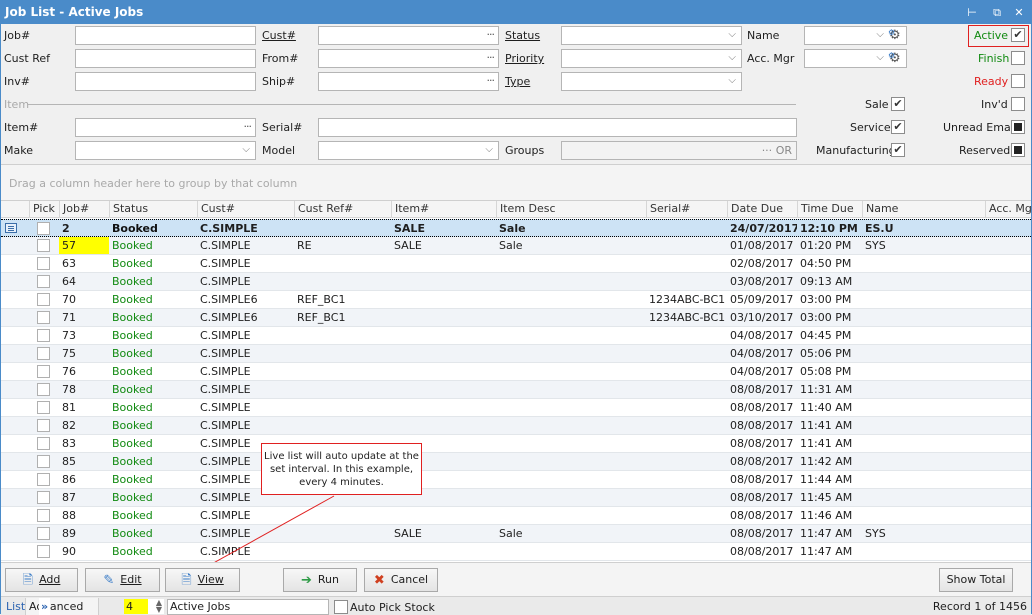 The width and height of the screenshot is (1032, 615). What do you see at coordinates (516, 354) in the screenshot?
I see `table-row: 75 Booked C.SIMPLE 04/08/2017 05:06 PM` at bounding box center [516, 354].